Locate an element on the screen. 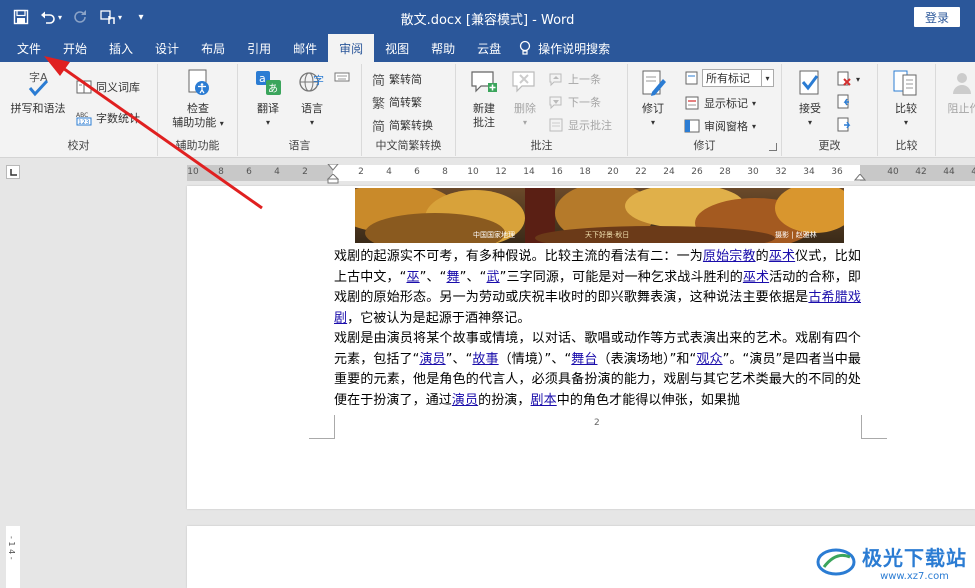 This screenshot has width=975, height=588. tab-insert: 插入 is located at coordinates (121, 48).